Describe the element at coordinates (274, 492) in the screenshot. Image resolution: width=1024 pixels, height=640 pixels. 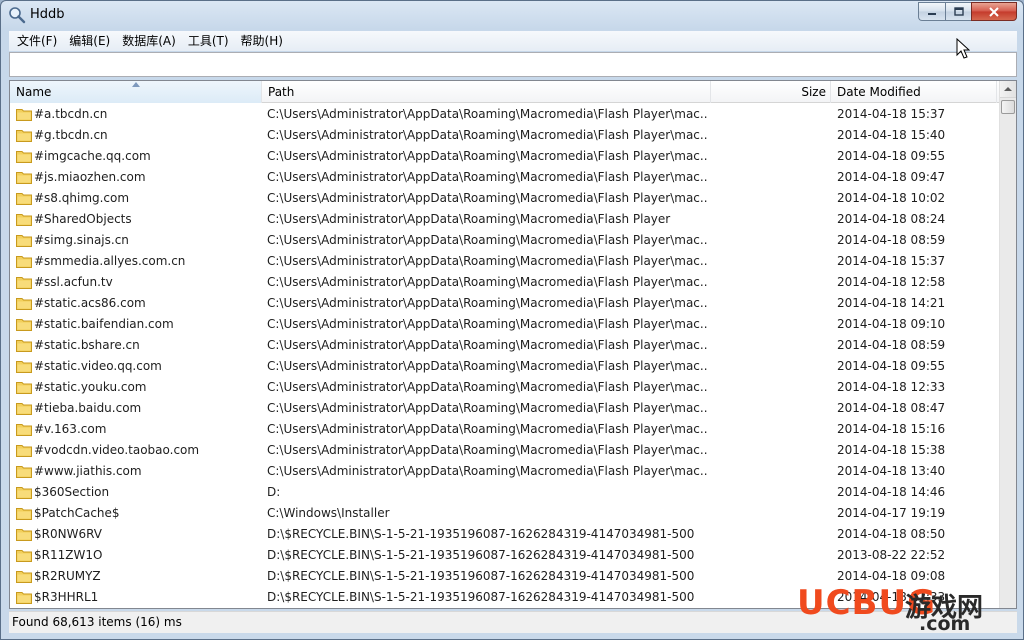
I see `cell-path: D:` at that location.